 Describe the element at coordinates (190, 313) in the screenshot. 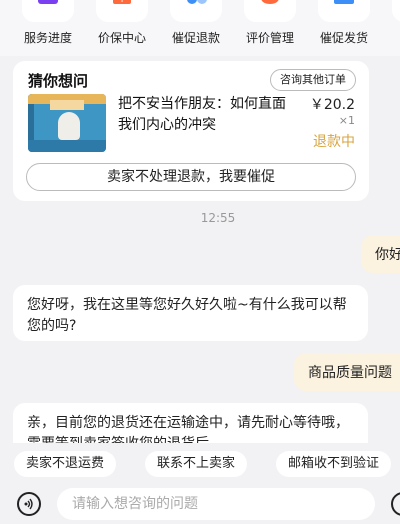

I see `message-bubble-agent: 您好呀，我在这里等您好久好久啦~有什么我可以帮您的吗?` at that location.